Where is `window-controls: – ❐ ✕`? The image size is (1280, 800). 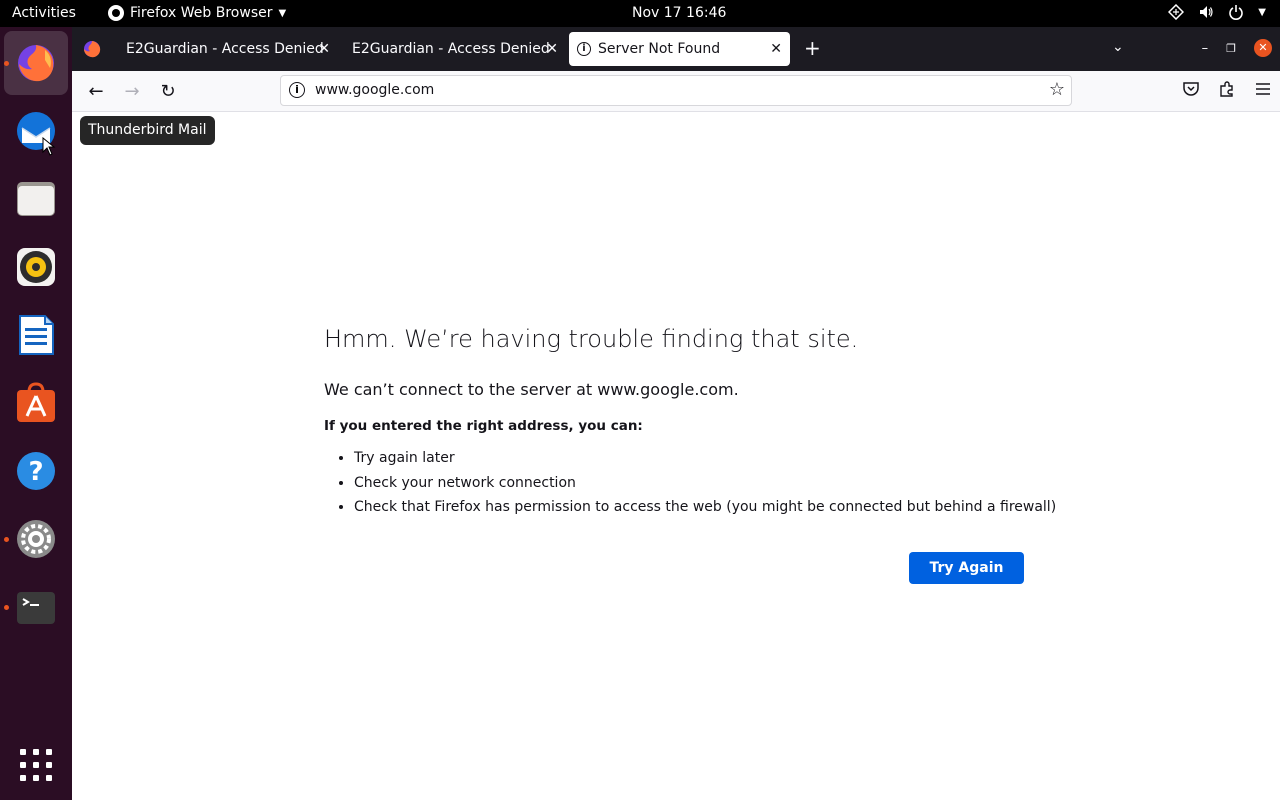 window-controls: – ❐ ✕ is located at coordinates (1237, 48).